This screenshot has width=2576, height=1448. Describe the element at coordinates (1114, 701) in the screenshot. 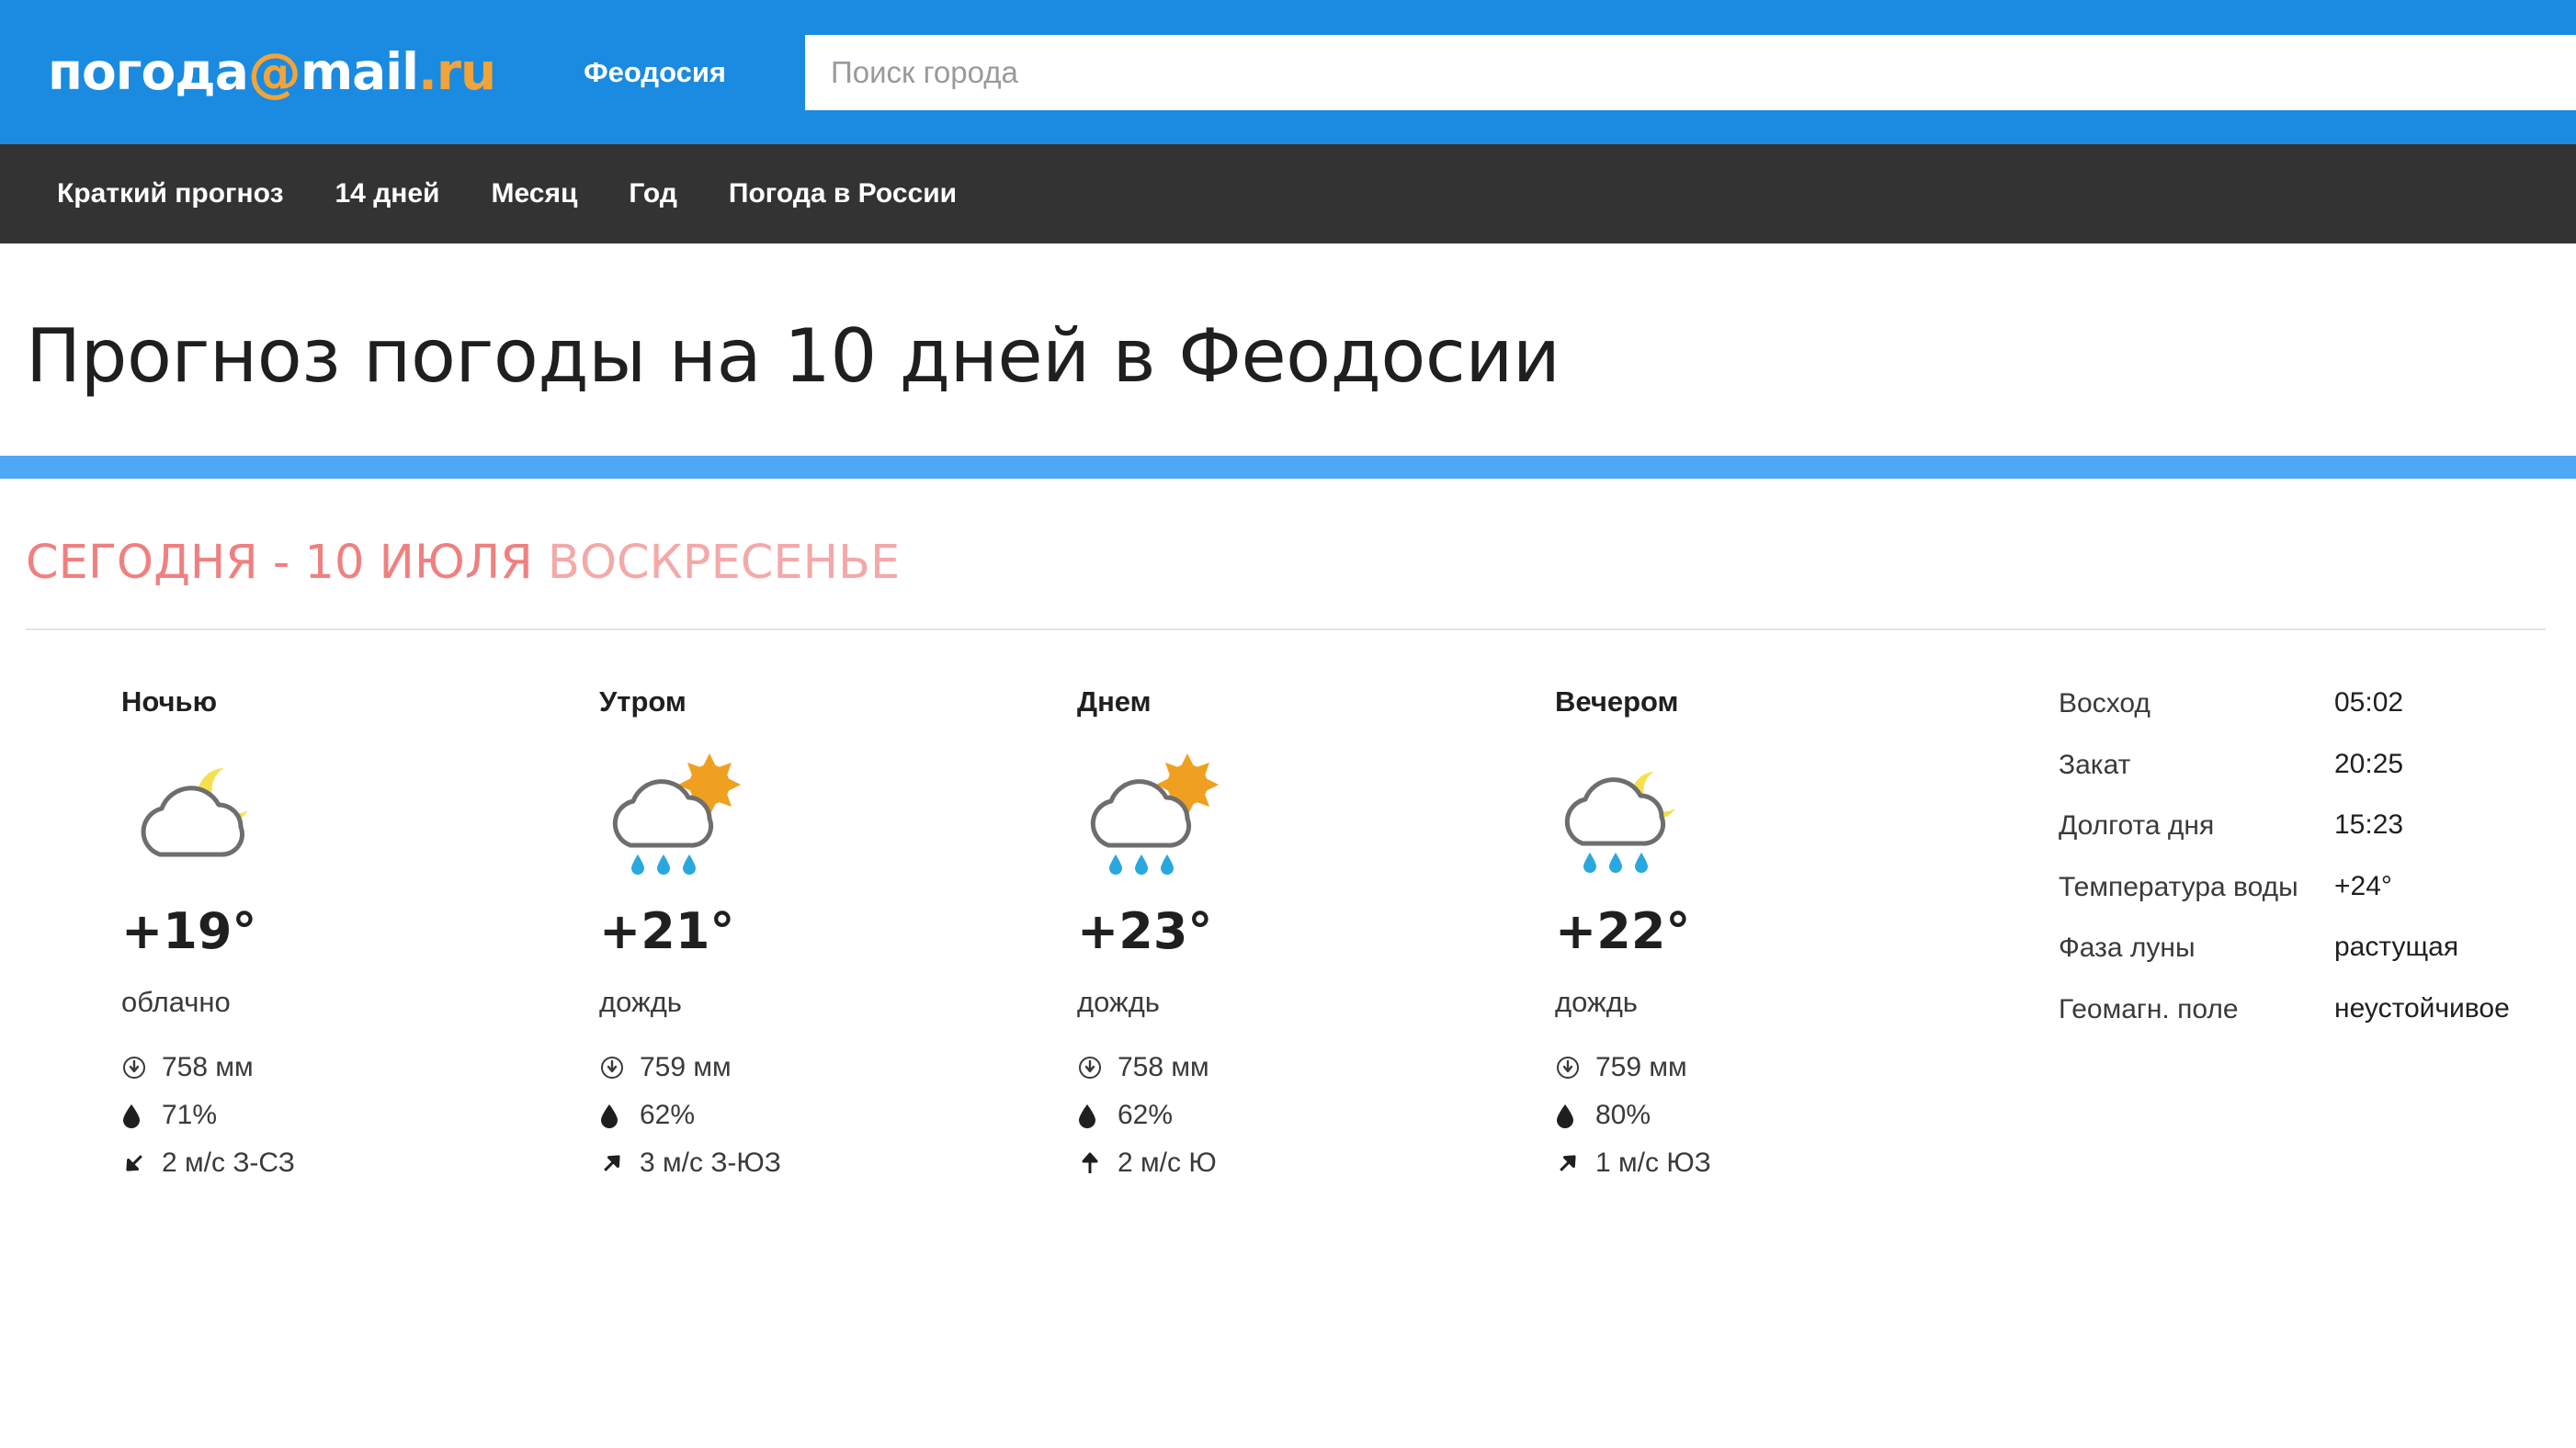

I see `part-label-day: Днем` at that location.